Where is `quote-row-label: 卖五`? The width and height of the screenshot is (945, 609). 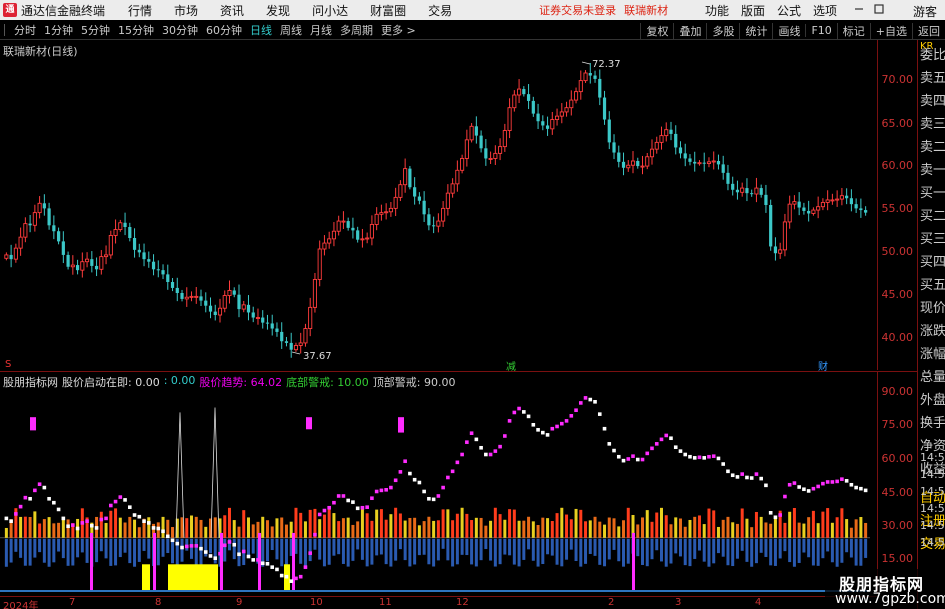
quote-row-label: 卖五 is located at coordinates (932, 78).